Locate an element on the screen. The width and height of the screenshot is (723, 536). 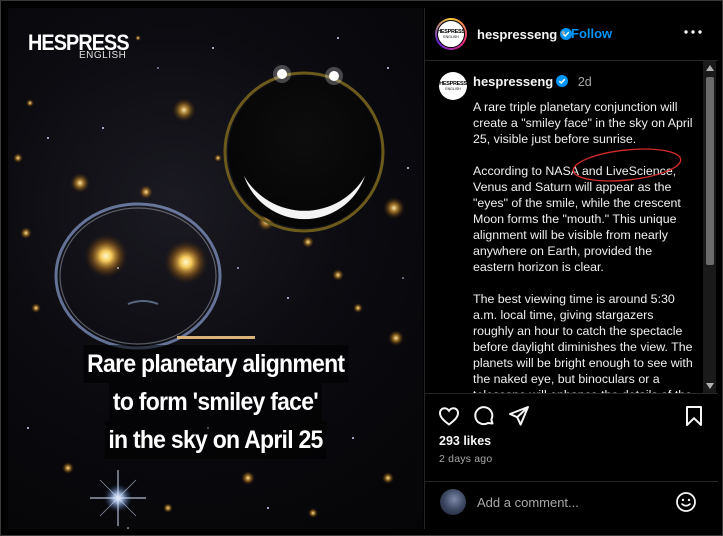
author-avatar: HESPRESS ENGLISH is located at coordinates (451, 34).